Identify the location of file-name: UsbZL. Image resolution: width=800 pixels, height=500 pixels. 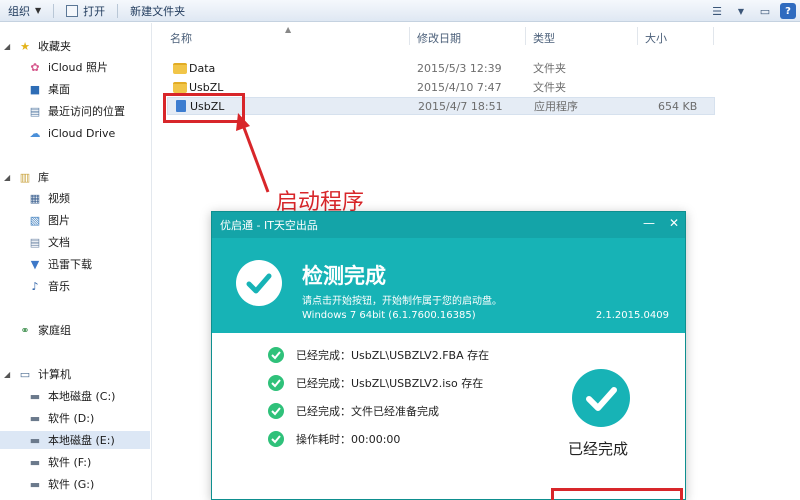
(206, 87).